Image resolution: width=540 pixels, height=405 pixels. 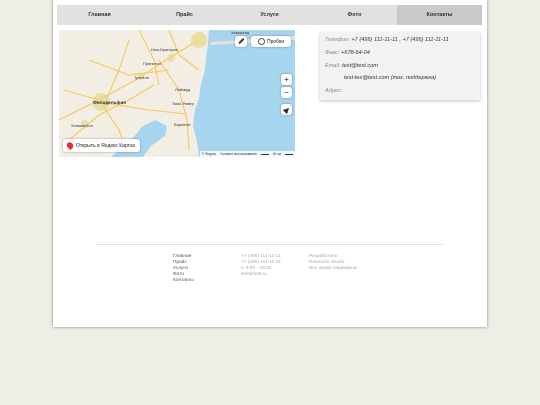 What do you see at coordinates (261, 275) in the screenshot?
I see `footer-email: test@test.ru` at bounding box center [261, 275].